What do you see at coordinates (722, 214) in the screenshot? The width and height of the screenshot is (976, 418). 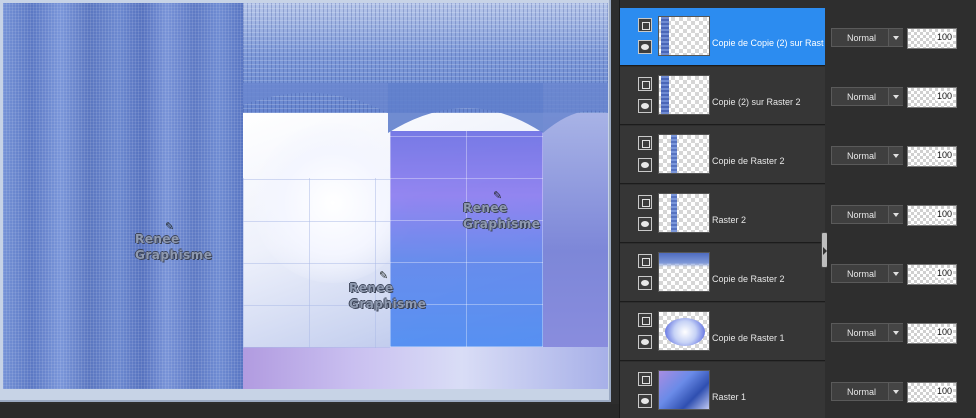 I see `layer-row: Raster 2` at bounding box center [722, 214].